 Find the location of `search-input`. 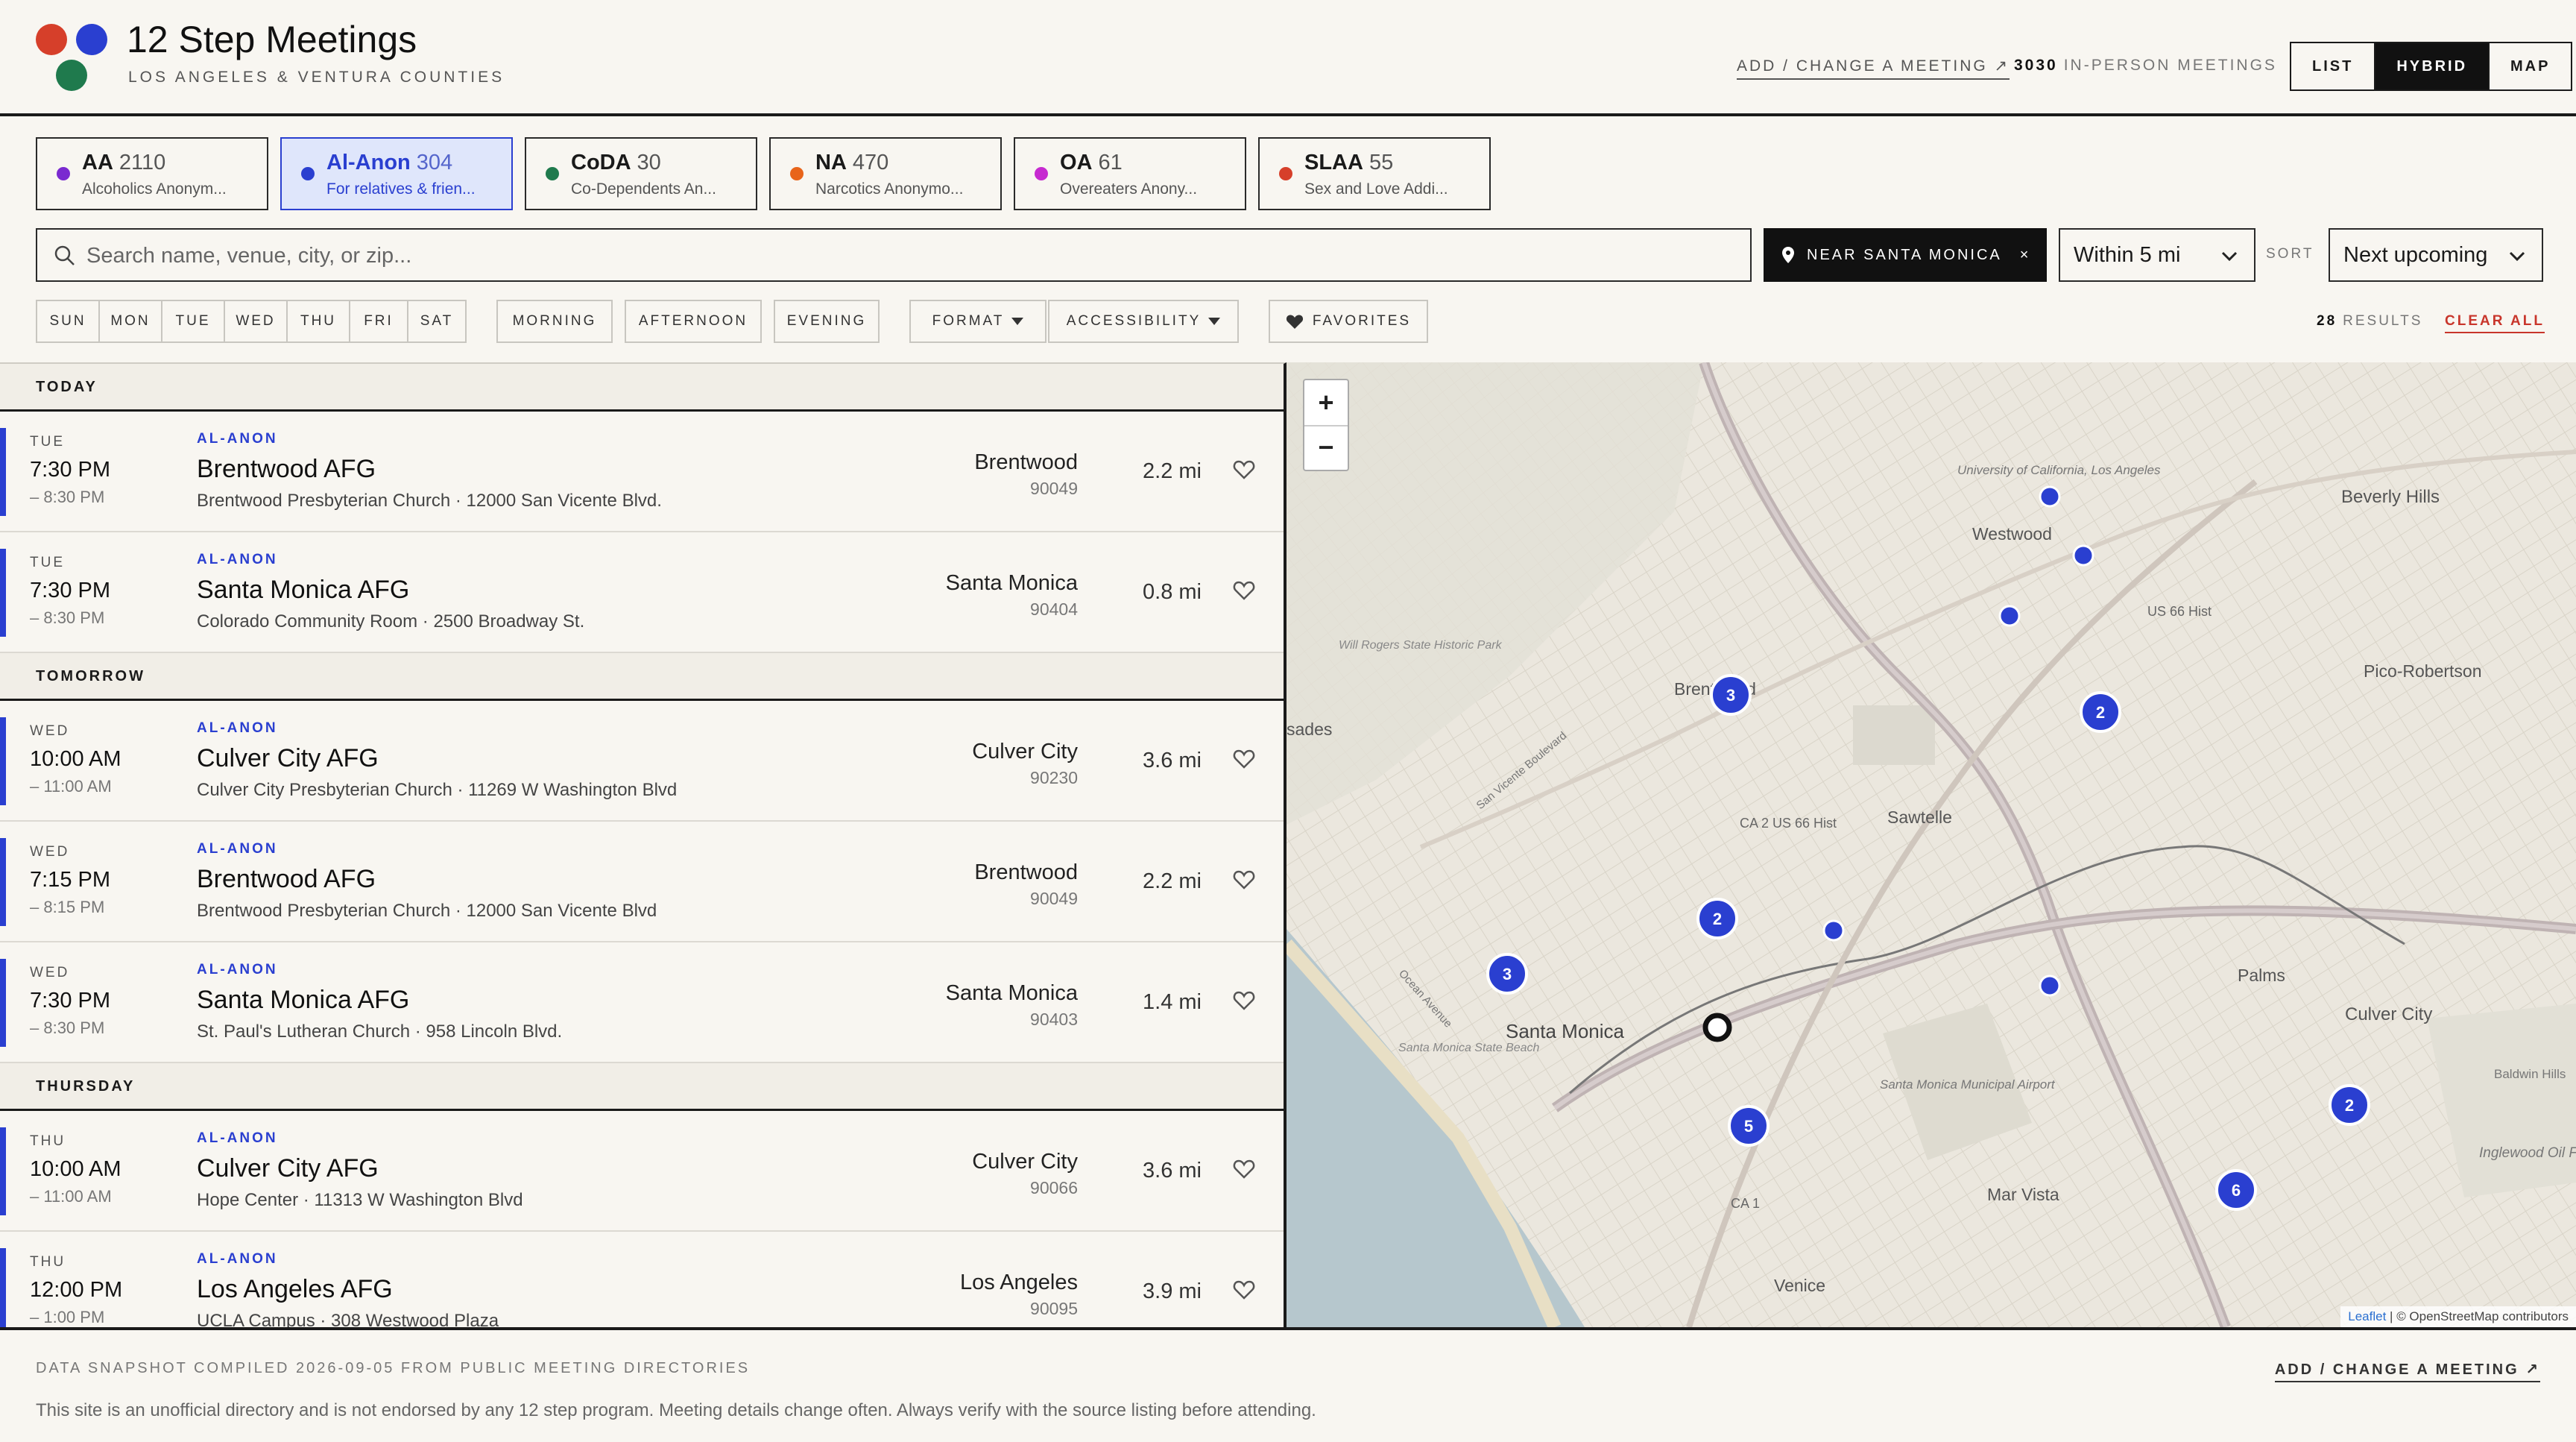

search-input is located at coordinates (906, 256).